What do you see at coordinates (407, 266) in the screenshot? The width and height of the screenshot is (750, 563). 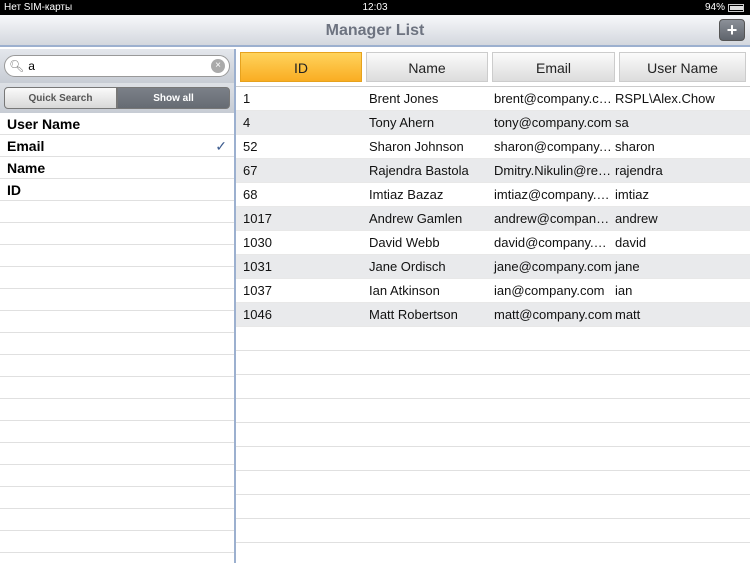 I see `cell-name: Jane Ordisch` at bounding box center [407, 266].